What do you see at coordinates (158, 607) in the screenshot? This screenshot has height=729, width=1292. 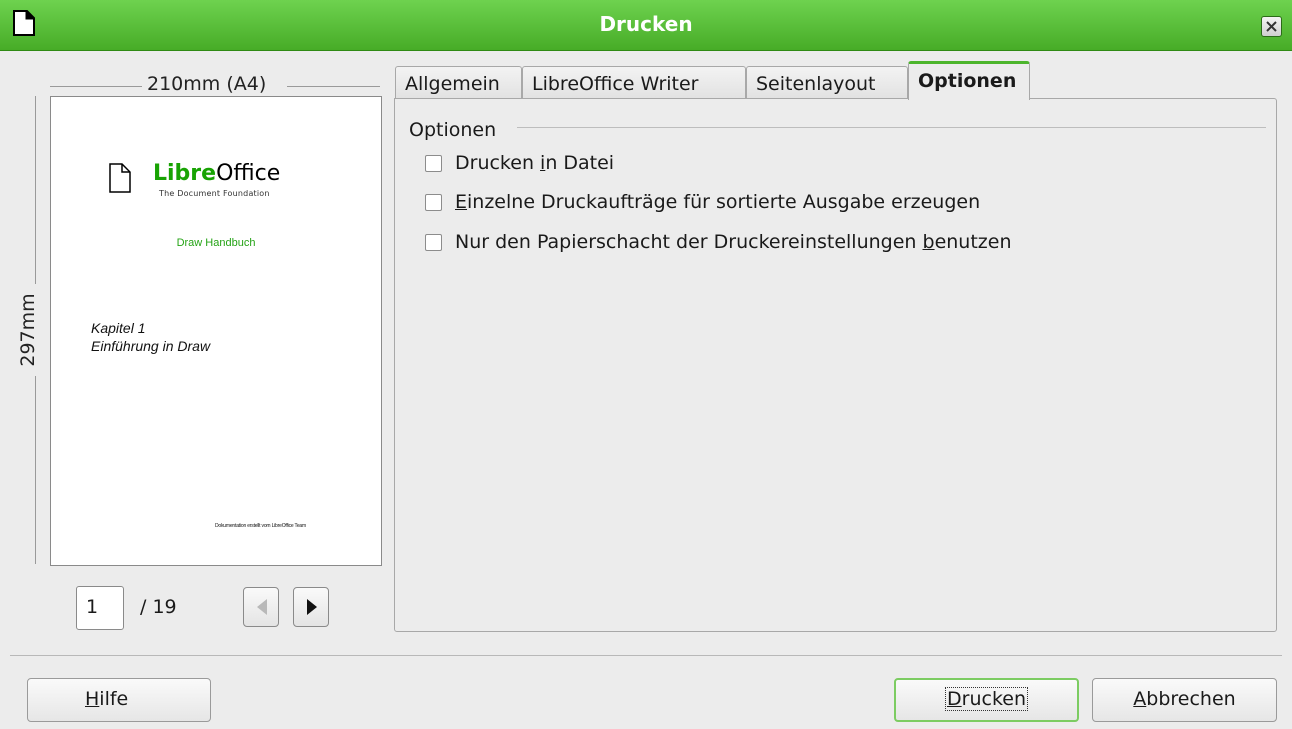 I see `page-total-label: / 19` at bounding box center [158, 607].